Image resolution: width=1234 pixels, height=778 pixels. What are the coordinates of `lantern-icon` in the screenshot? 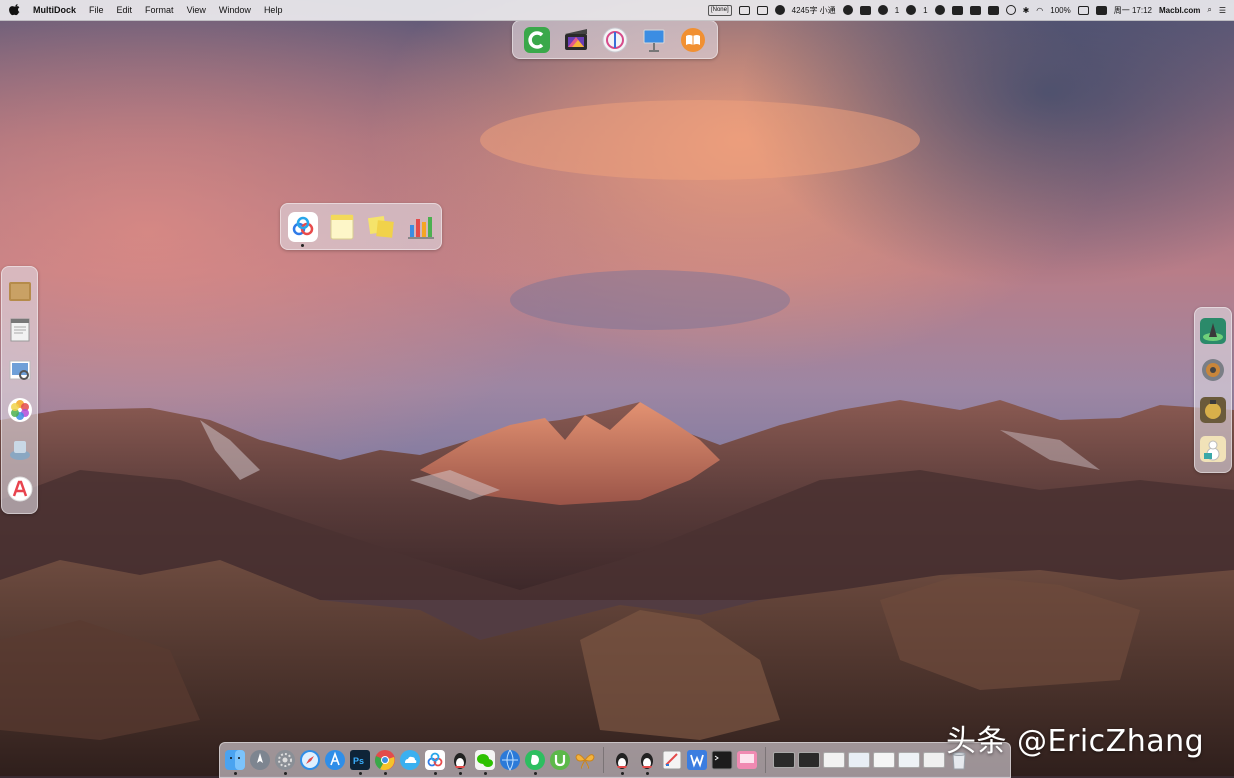 It's located at (1213, 410).